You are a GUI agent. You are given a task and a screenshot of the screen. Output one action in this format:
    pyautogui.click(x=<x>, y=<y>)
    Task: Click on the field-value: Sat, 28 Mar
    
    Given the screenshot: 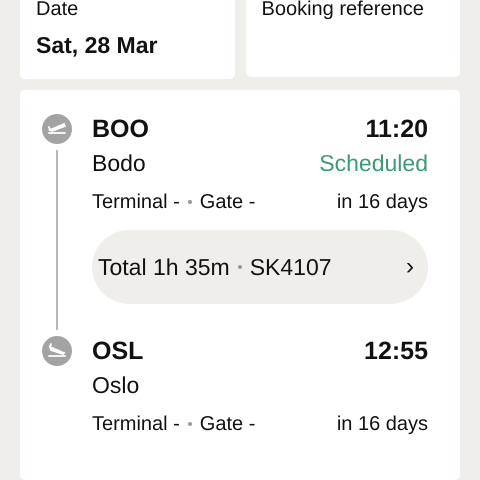 What is the action you would take?
    pyautogui.click(x=97, y=45)
    